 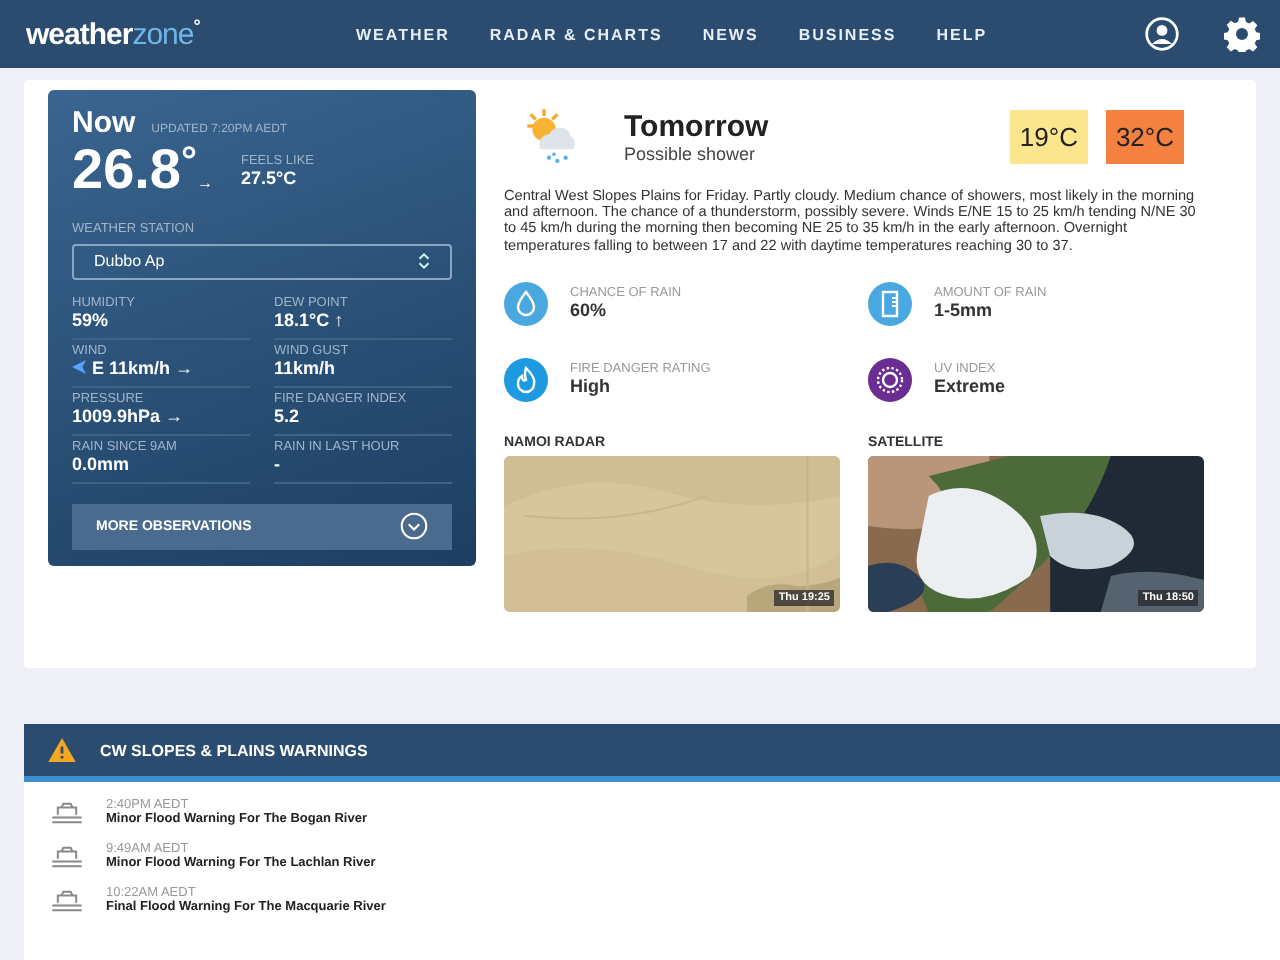 I want to click on observation-value: 5.2, so click(x=287, y=415).